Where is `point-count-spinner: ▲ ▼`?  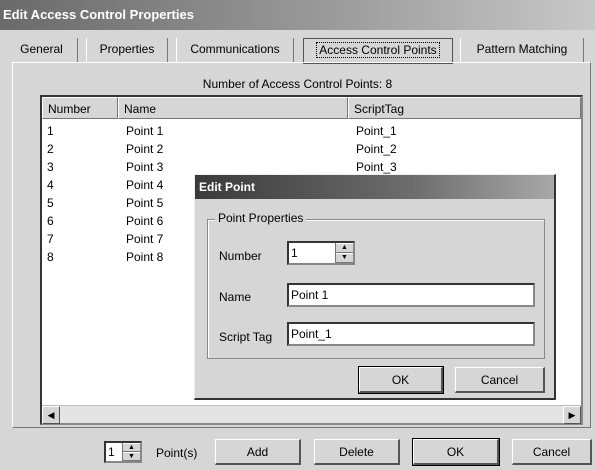 point-count-spinner: ▲ ▼ is located at coordinates (131, 452).